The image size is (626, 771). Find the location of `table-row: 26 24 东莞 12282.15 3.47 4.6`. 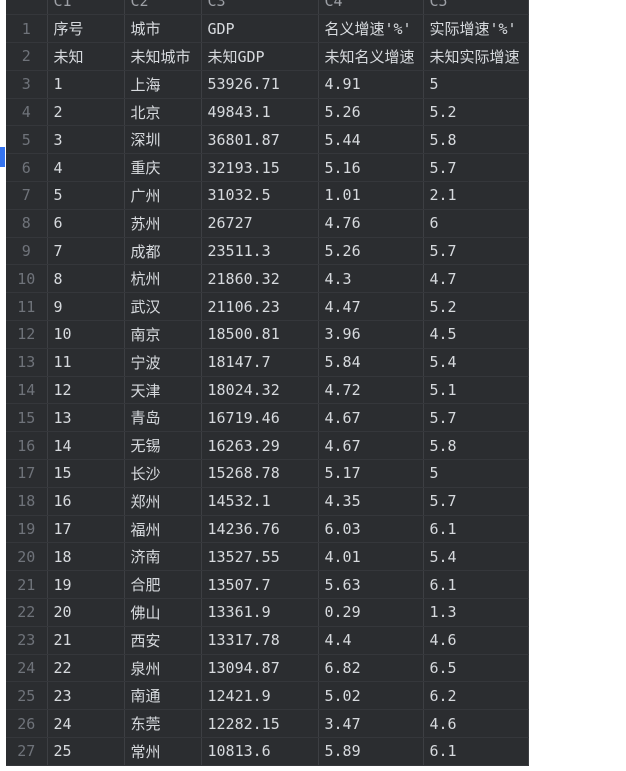

table-row: 26 24 东莞 12282.15 3.47 4.6 is located at coordinates (267, 724).